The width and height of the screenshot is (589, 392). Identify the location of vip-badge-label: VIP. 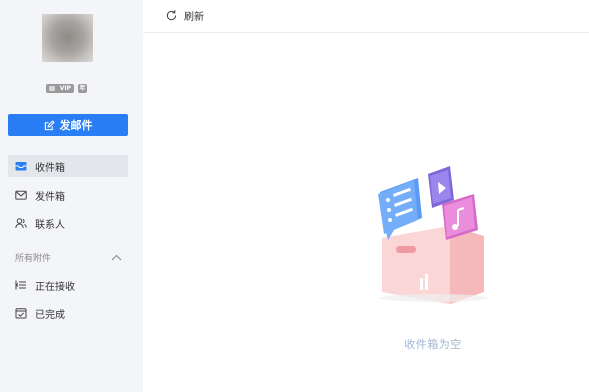
(65, 88).